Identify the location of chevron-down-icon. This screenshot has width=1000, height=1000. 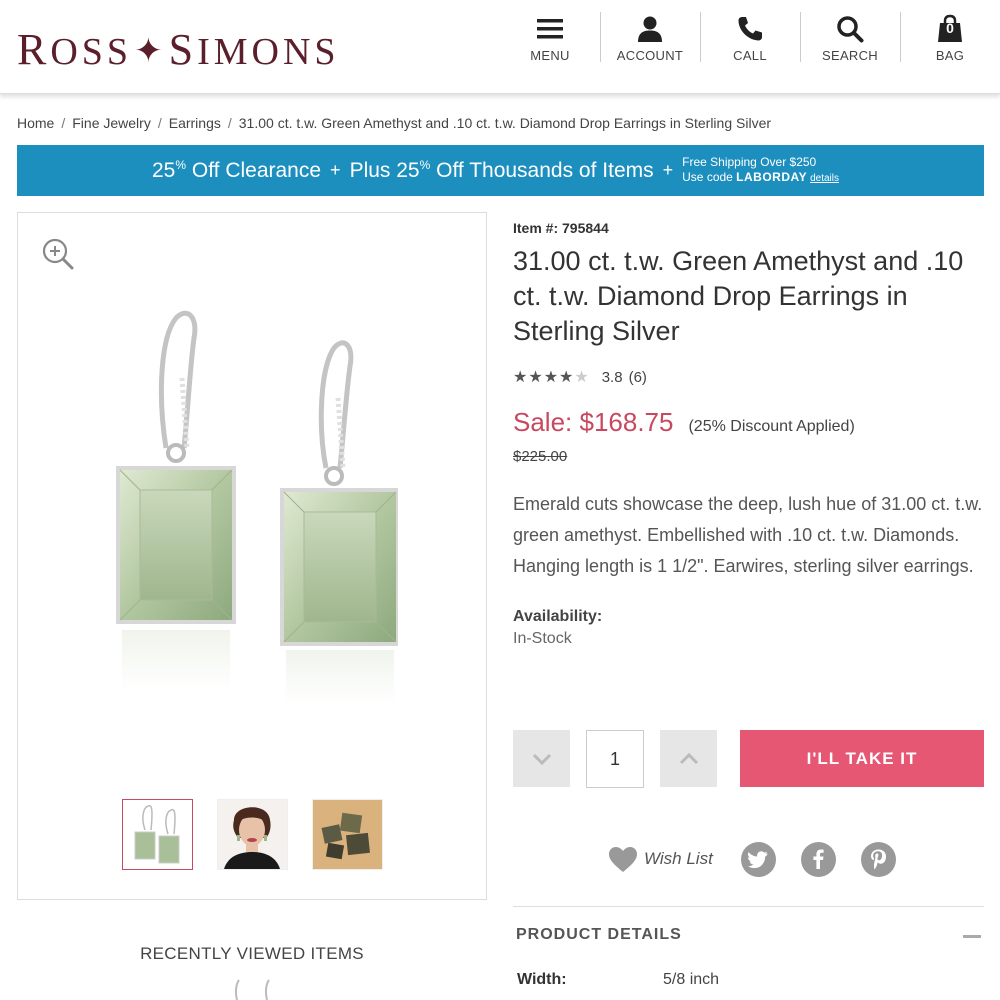
(541, 759).